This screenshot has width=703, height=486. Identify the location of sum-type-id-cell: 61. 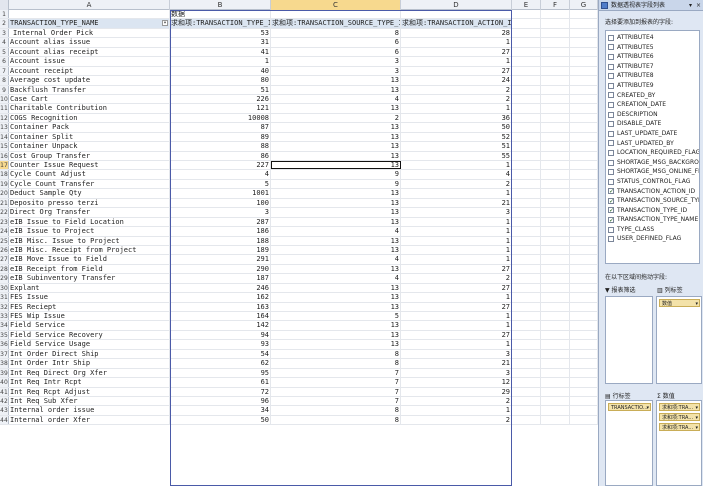
(220, 382).